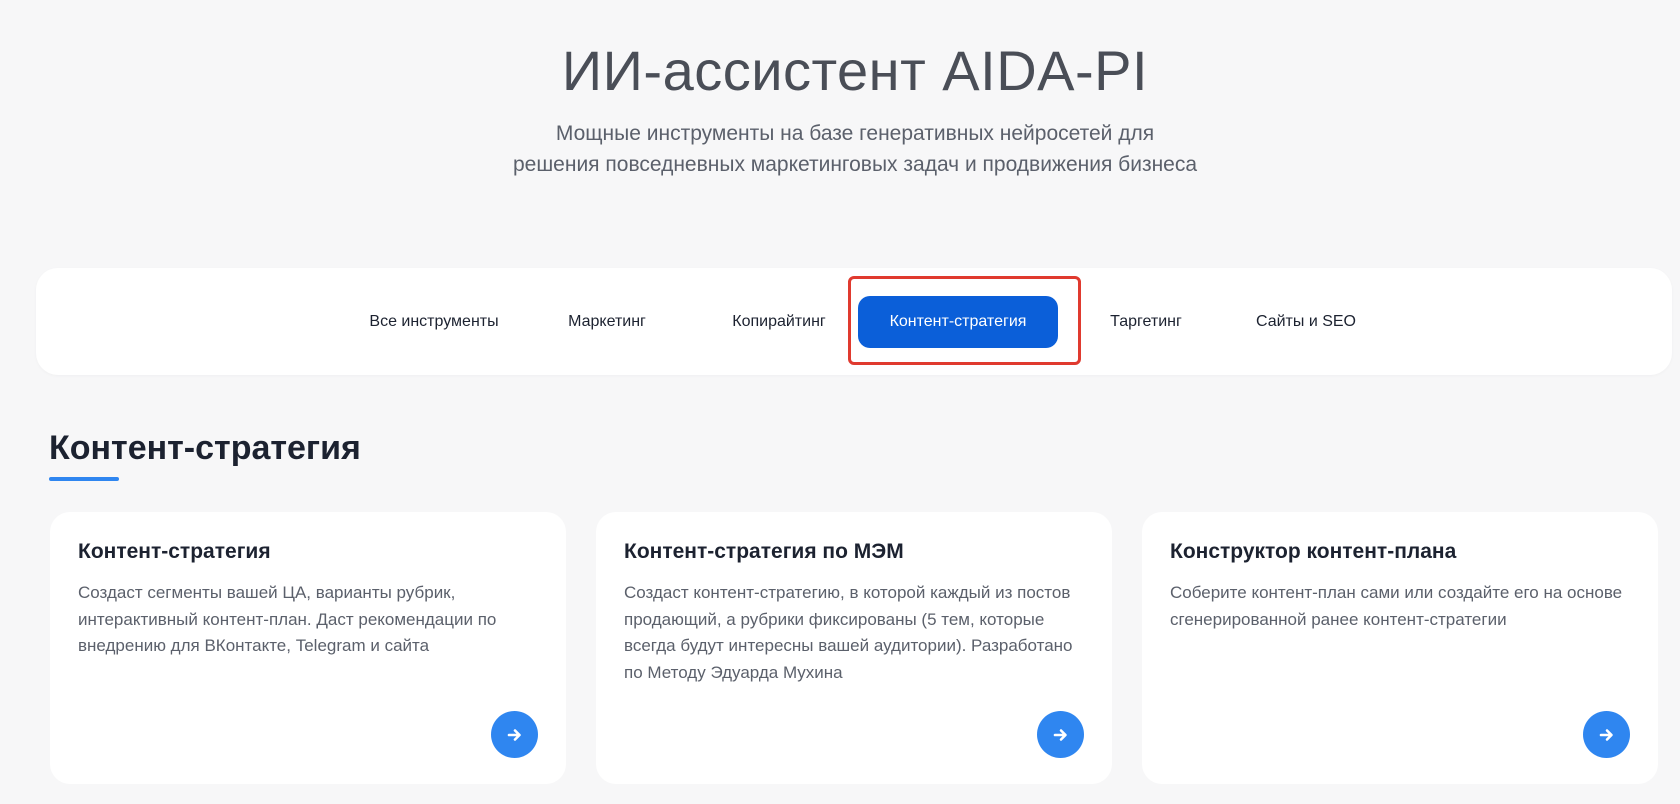 This screenshot has width=1680, height=804. Describe the element at coordinates (1313, 551) in the screenshot. I see `tool-card-title: Конструктор контент-плана` at that location.